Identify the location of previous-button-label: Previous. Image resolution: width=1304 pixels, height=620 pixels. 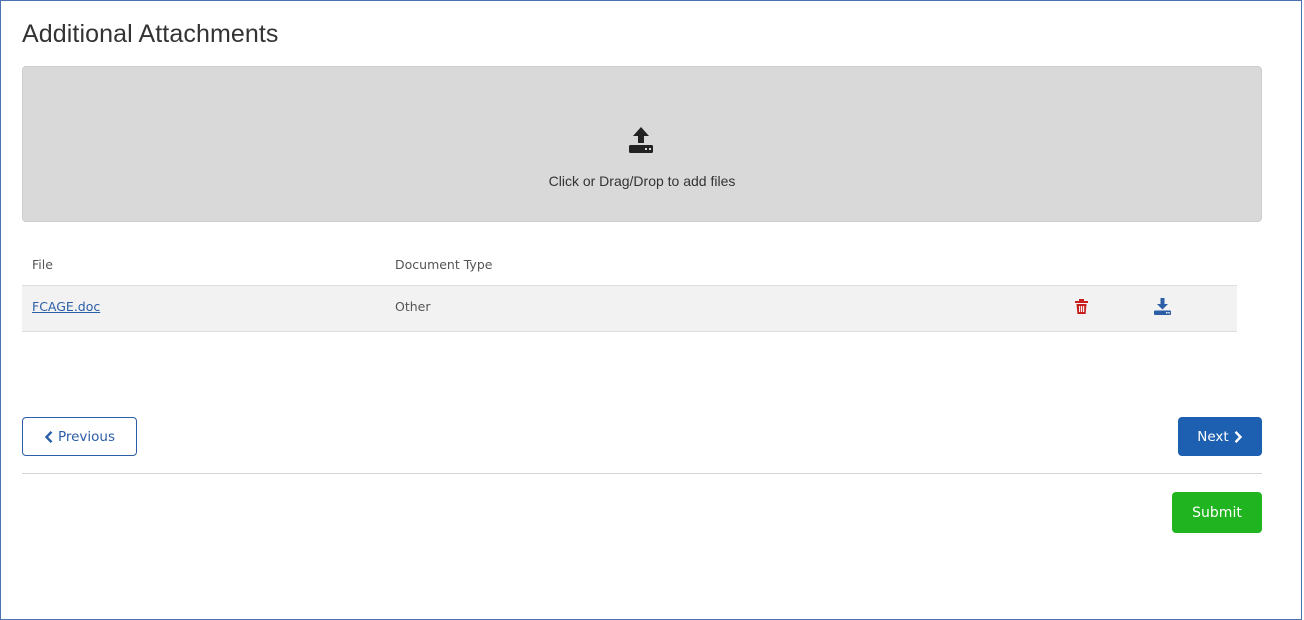
(86, 436).